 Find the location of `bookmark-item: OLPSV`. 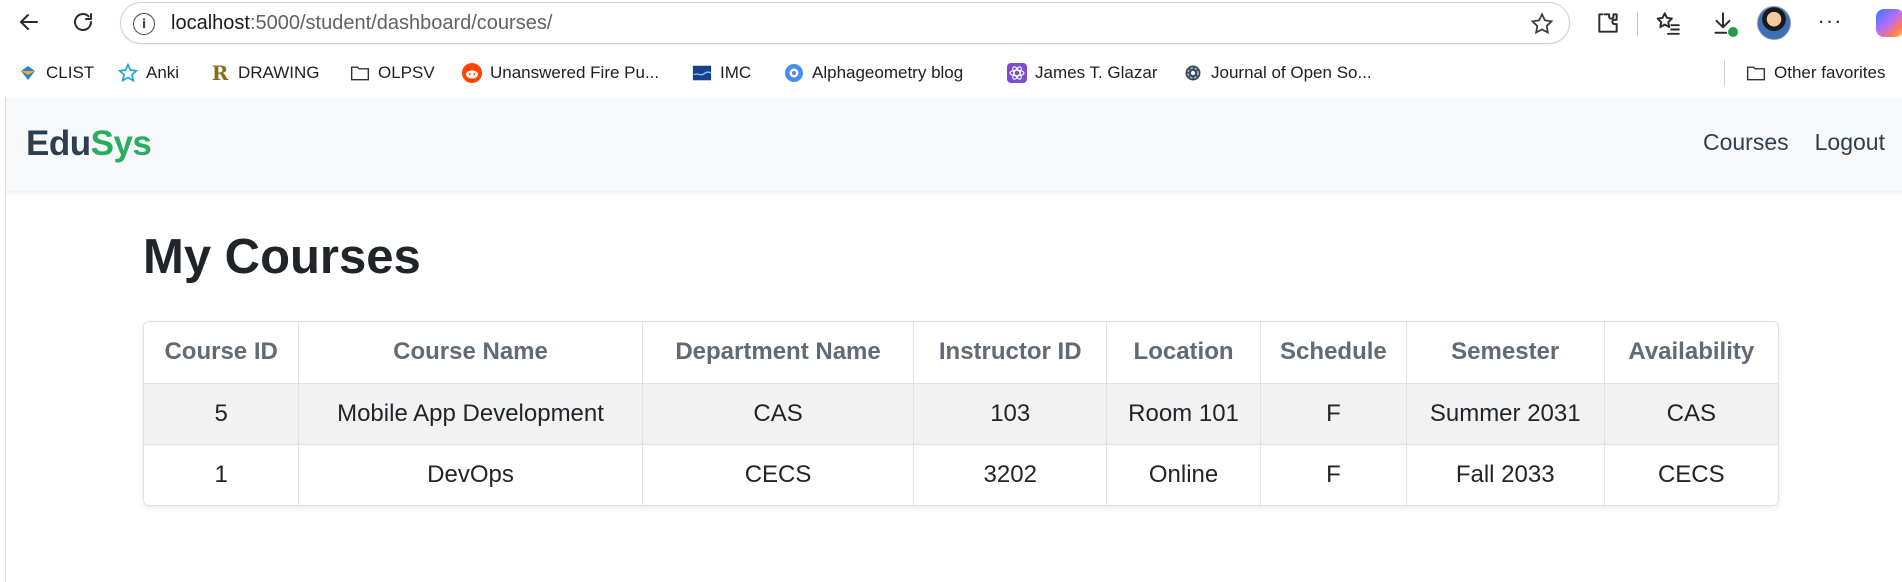

bookmark-item: OLPSV is located at coordinates (392, 73).